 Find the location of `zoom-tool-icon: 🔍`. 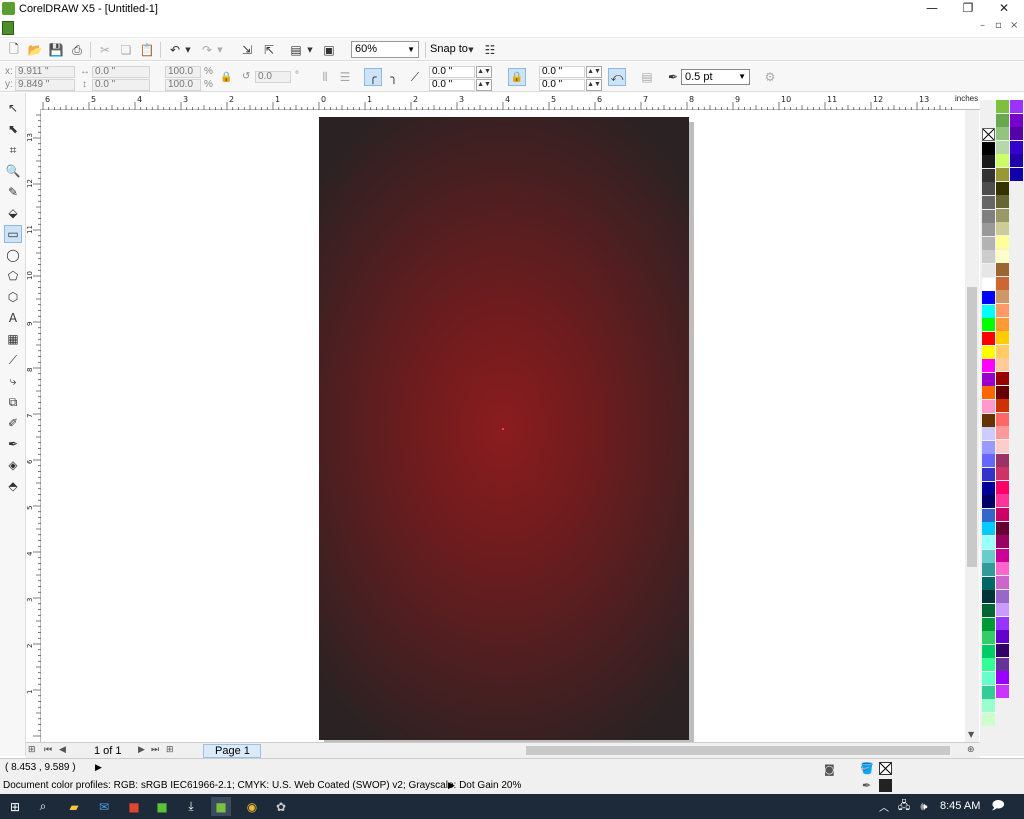

zoom-tool-icon: 🔍 is located at coordinates (13, 171).